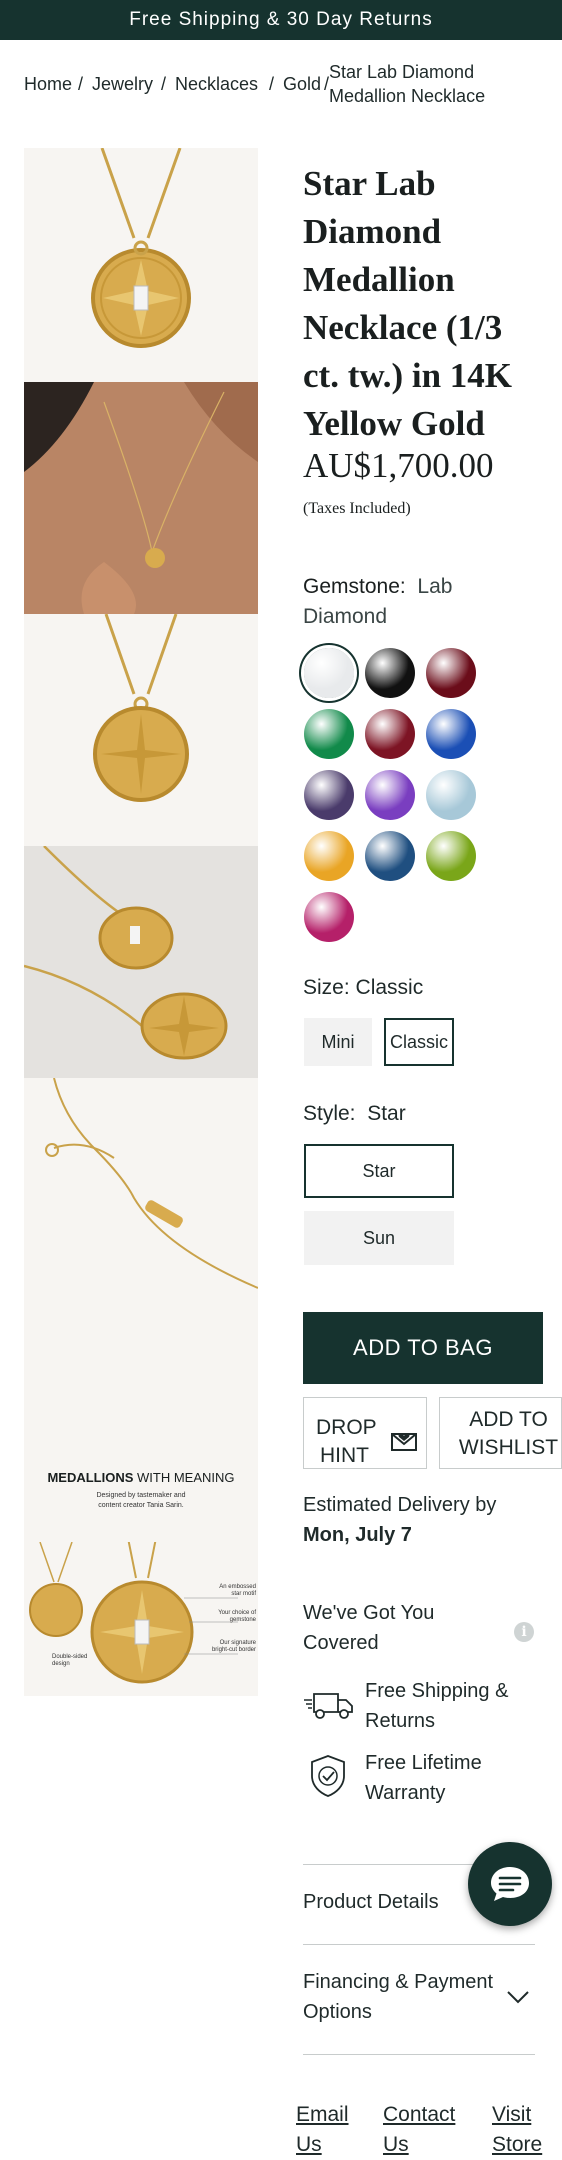  What do you see at coordinates (437, 1706) in the screenshot?
I see `feature-free-shipping: Free Shipping & Returns` at bounding box center [437, 1706].